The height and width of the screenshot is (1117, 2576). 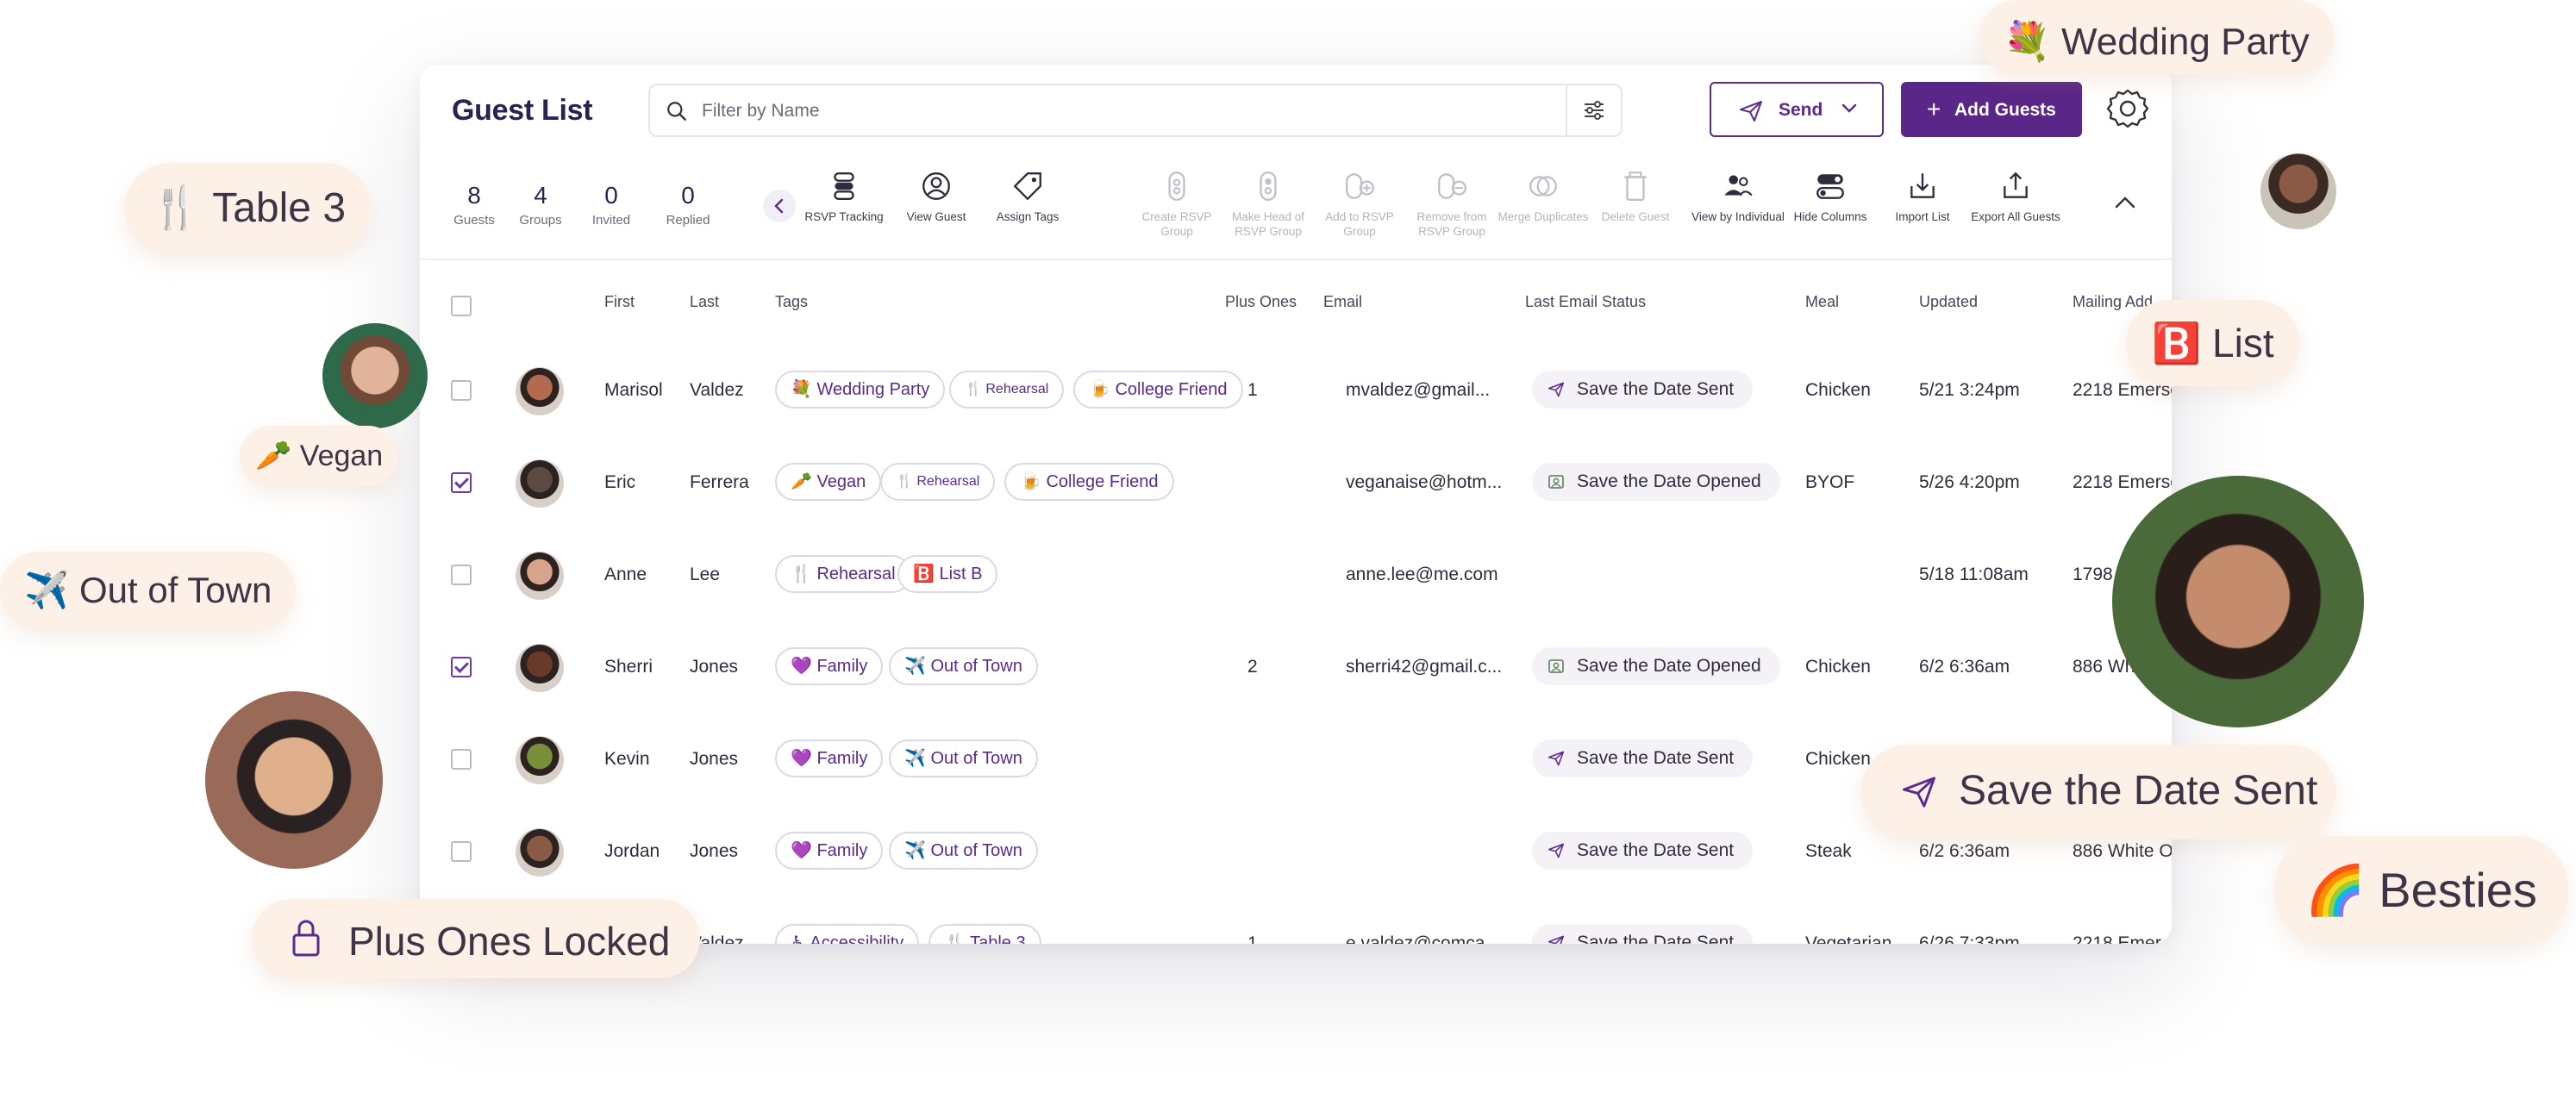 What do you see at coordinates (1822, 302) in the screenshot?
I see `column-meal: Meal` at bounding box center [1822, 302].